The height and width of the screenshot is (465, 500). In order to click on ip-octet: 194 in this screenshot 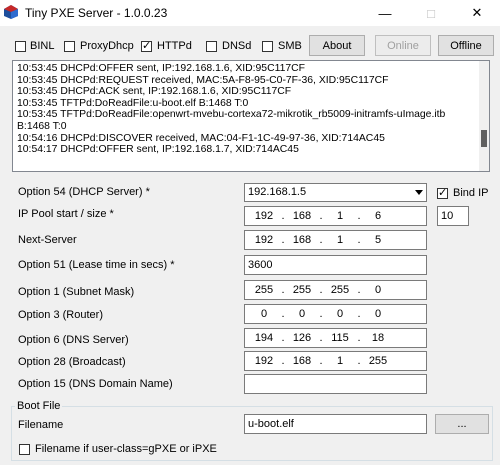, I will do `click(264, 338)`.